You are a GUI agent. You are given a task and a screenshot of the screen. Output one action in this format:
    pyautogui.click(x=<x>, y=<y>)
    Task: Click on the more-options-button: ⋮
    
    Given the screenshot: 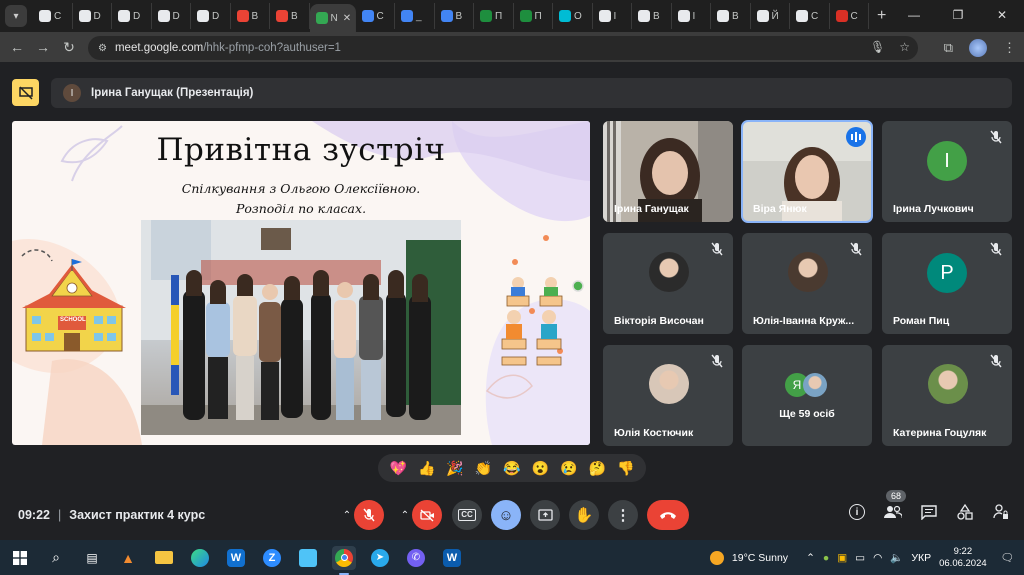 What is the action you would take?
    pyautogui.click(x=623, y=515)
    